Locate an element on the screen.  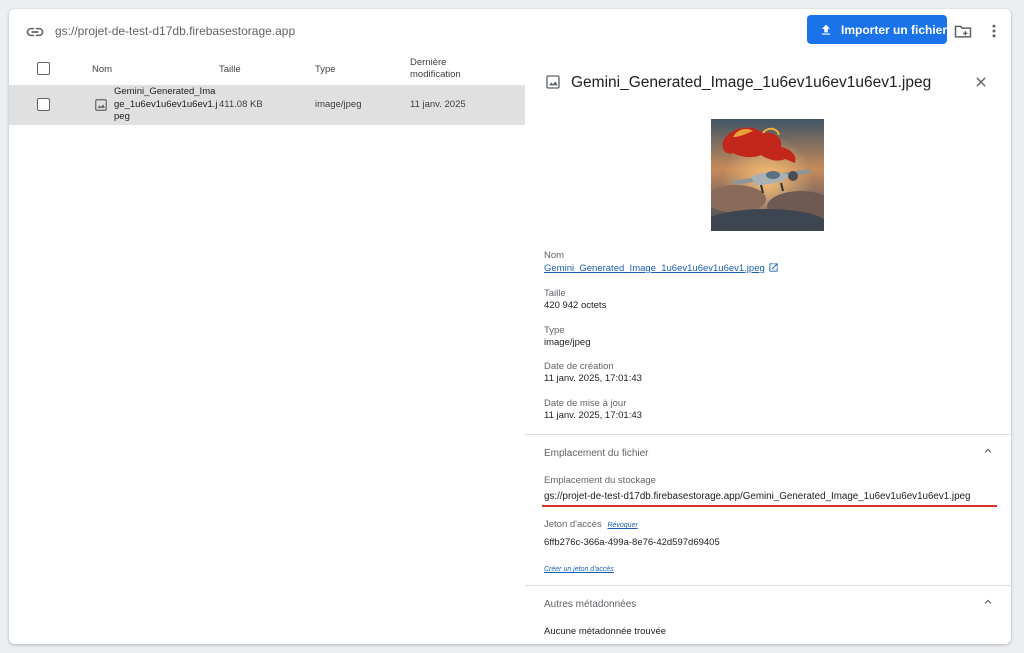
column-header-modified: Dernière modification is located at coordinates (445, 69).